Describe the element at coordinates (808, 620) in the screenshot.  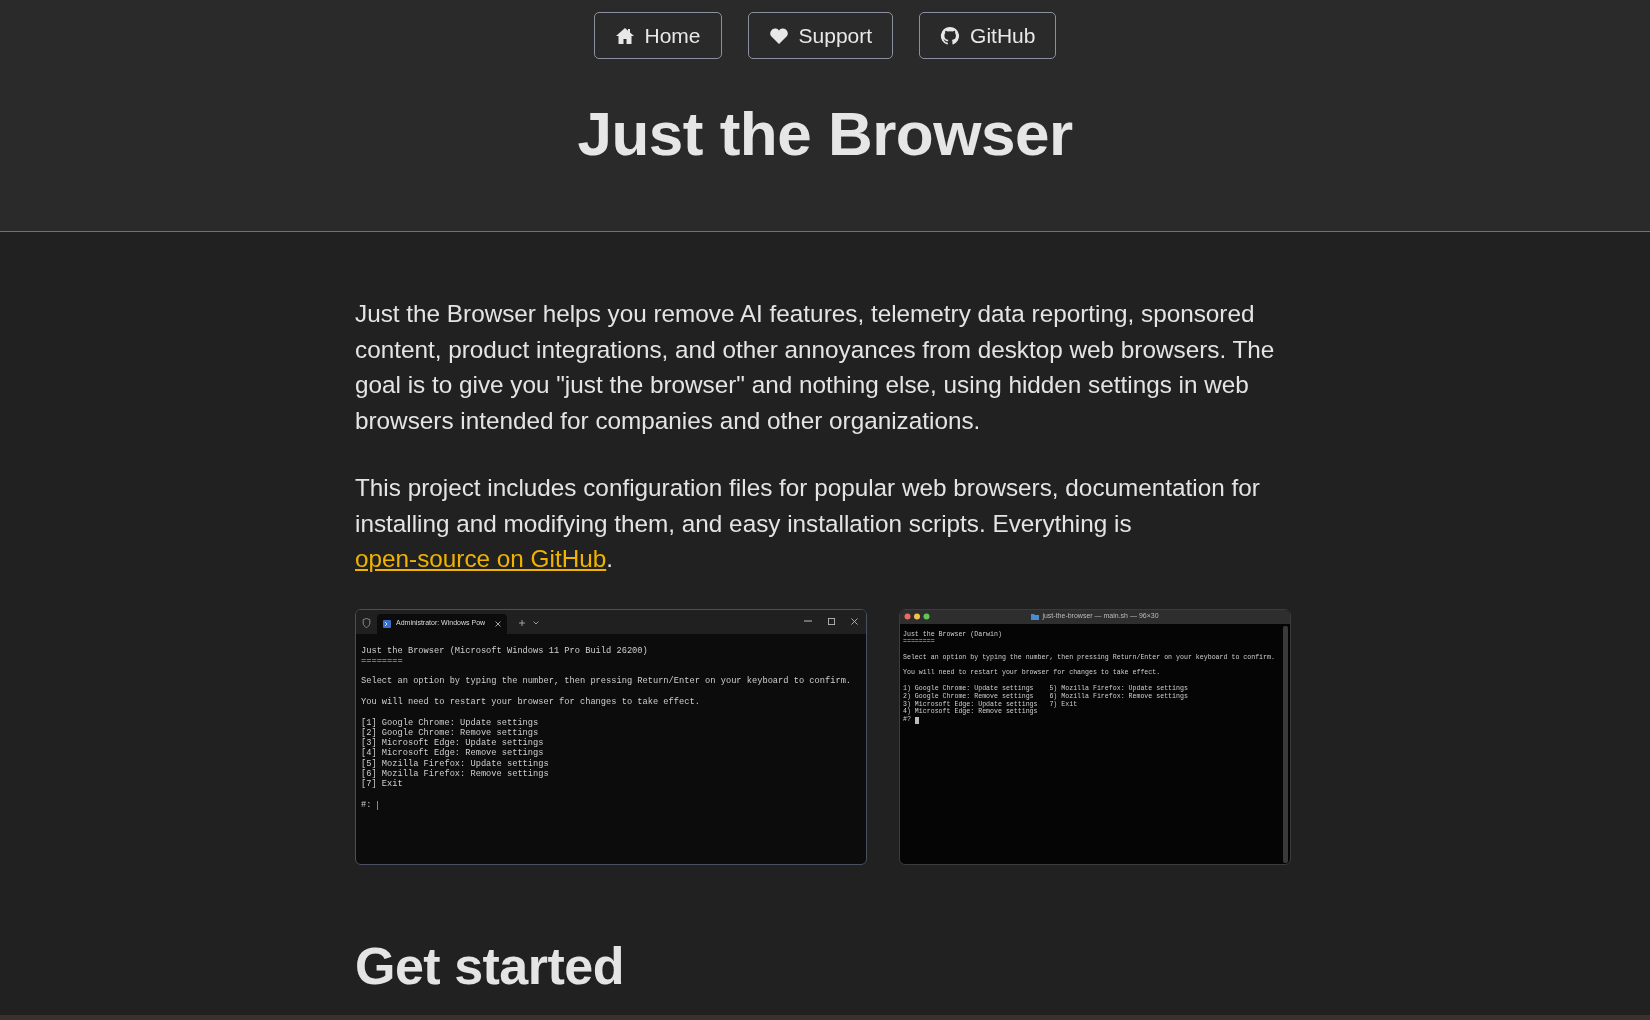
I see `minimize-icon` at that location.